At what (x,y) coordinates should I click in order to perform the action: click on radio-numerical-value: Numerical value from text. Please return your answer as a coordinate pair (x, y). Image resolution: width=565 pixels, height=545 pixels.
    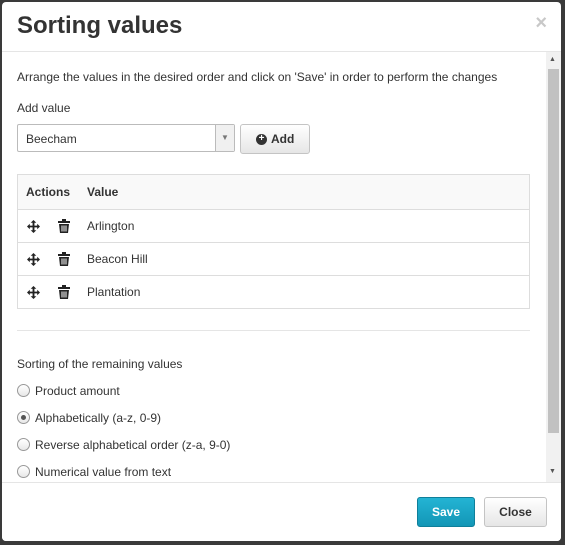
    Looking at the image, I should click on (167, 473).